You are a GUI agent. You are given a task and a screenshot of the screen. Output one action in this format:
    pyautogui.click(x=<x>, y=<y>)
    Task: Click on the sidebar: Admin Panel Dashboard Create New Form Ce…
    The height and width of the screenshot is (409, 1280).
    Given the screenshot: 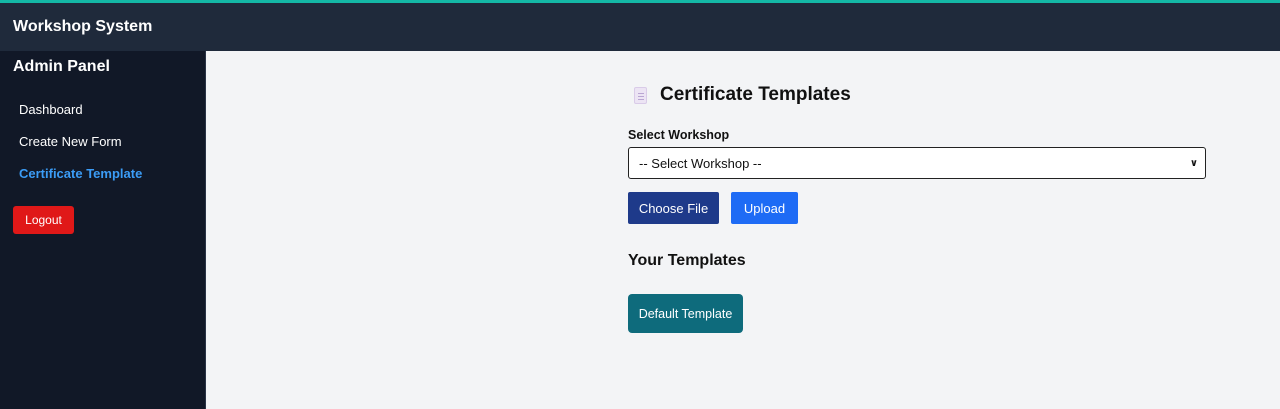 What is the action you would take?
    pyautogui.click(x=102, y=230)
    